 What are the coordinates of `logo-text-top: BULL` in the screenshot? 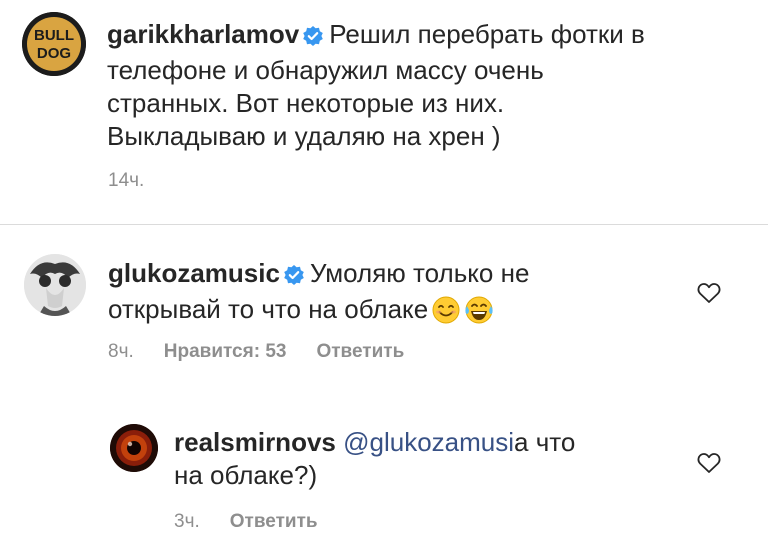 It's located at (54, 35).